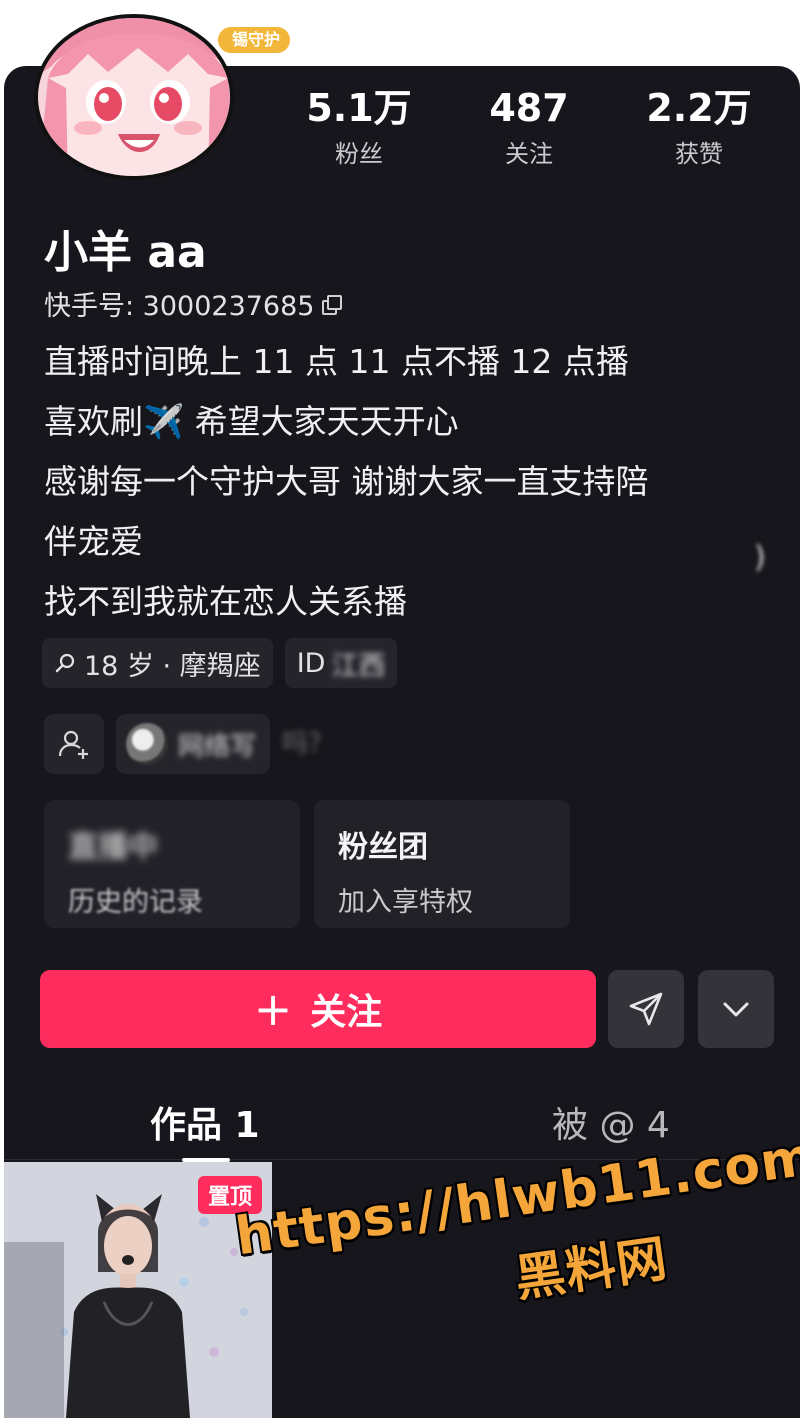 The height and width of the screenshot is (1418, 800). Describe the element at coordinates (65, 663) in the screenshot. I see `search-icon` at that location.